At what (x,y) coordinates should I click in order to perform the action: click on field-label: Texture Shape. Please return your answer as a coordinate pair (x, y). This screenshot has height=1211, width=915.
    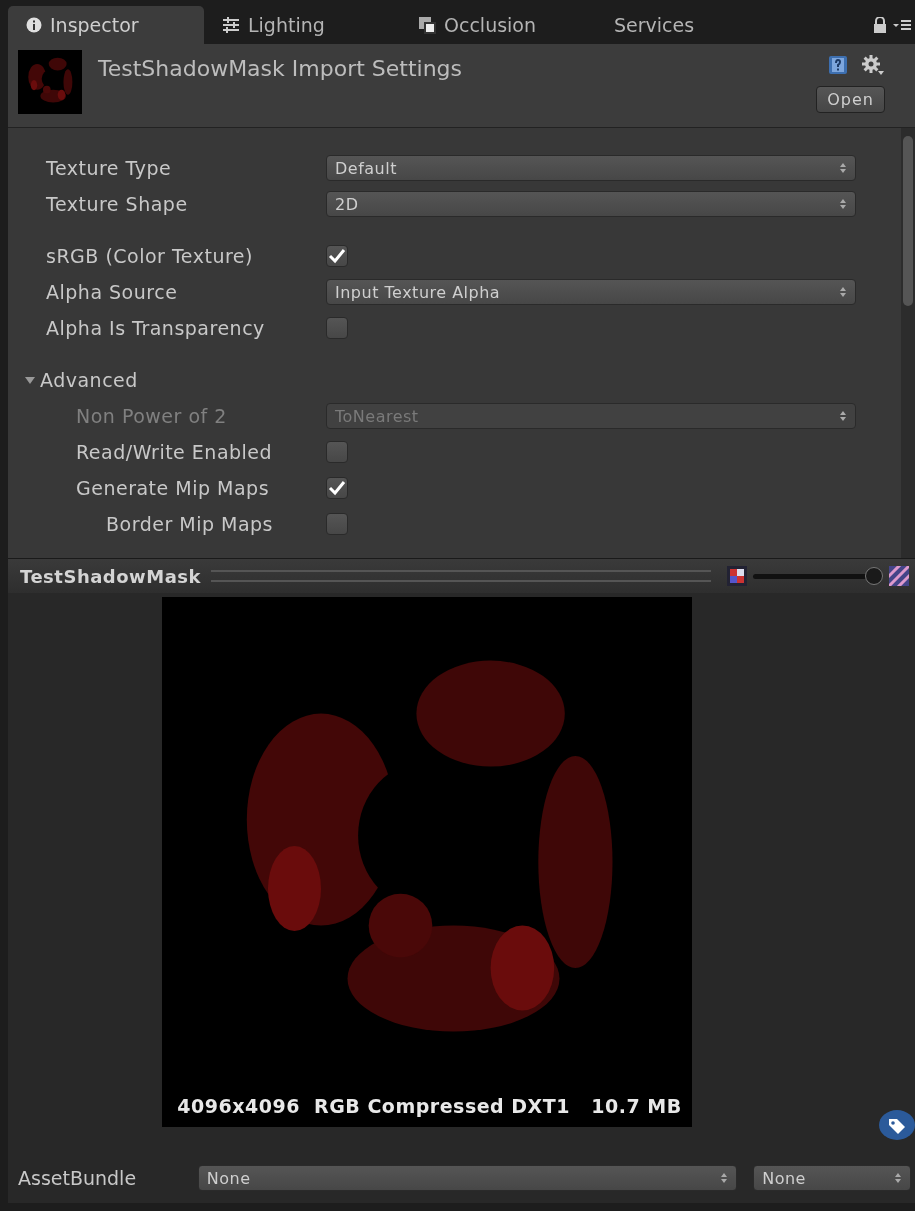
    Looking at the image, I should click on (117, 204).